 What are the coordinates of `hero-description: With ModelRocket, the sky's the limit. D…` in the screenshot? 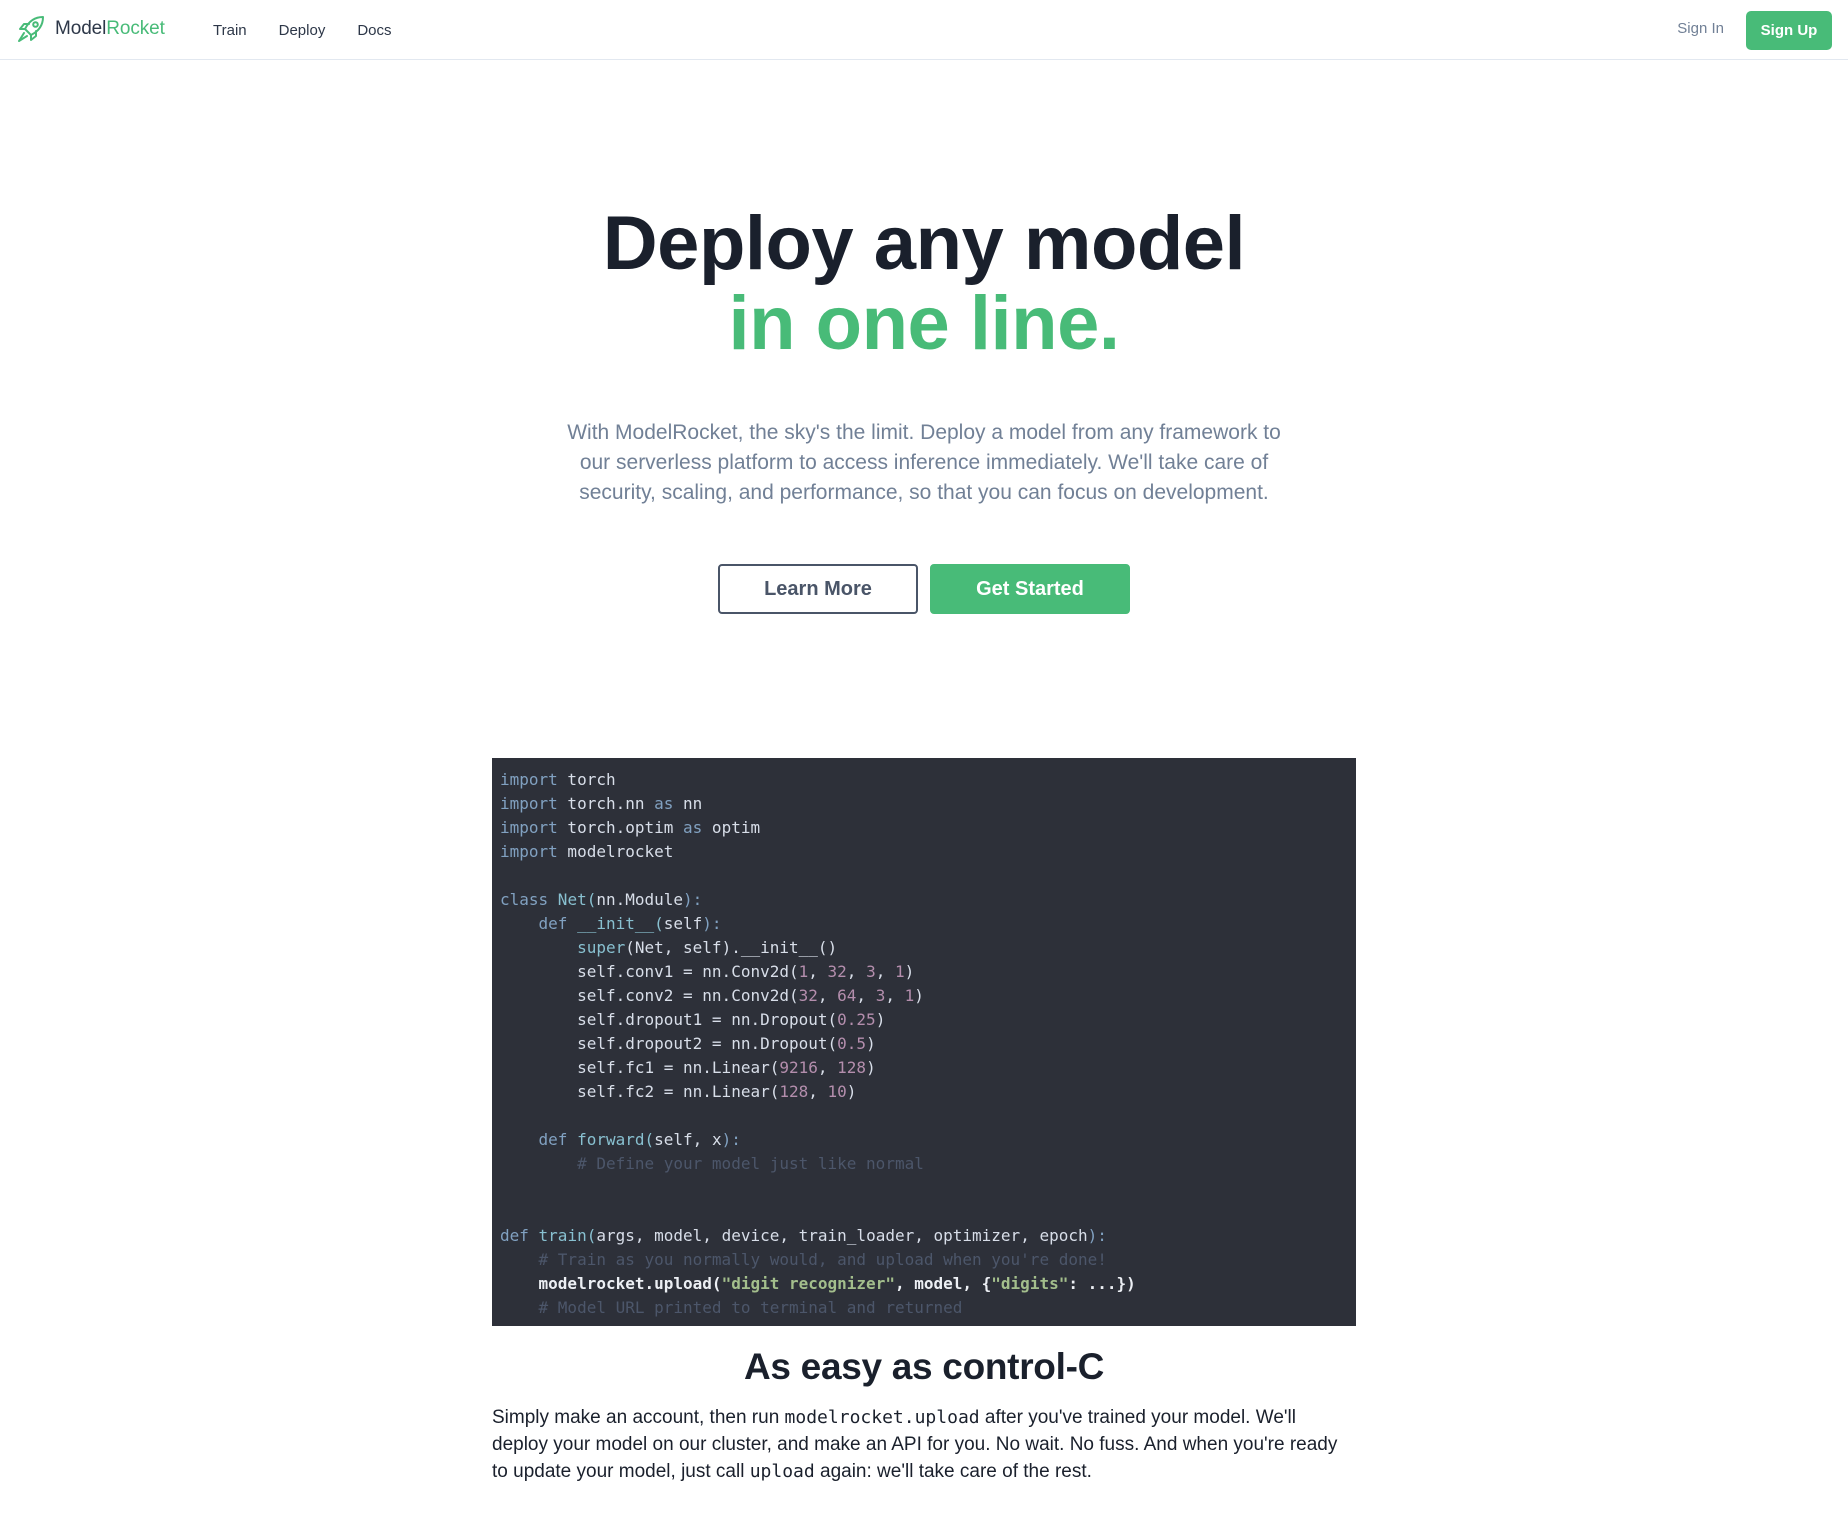 It's located at (924, 462).